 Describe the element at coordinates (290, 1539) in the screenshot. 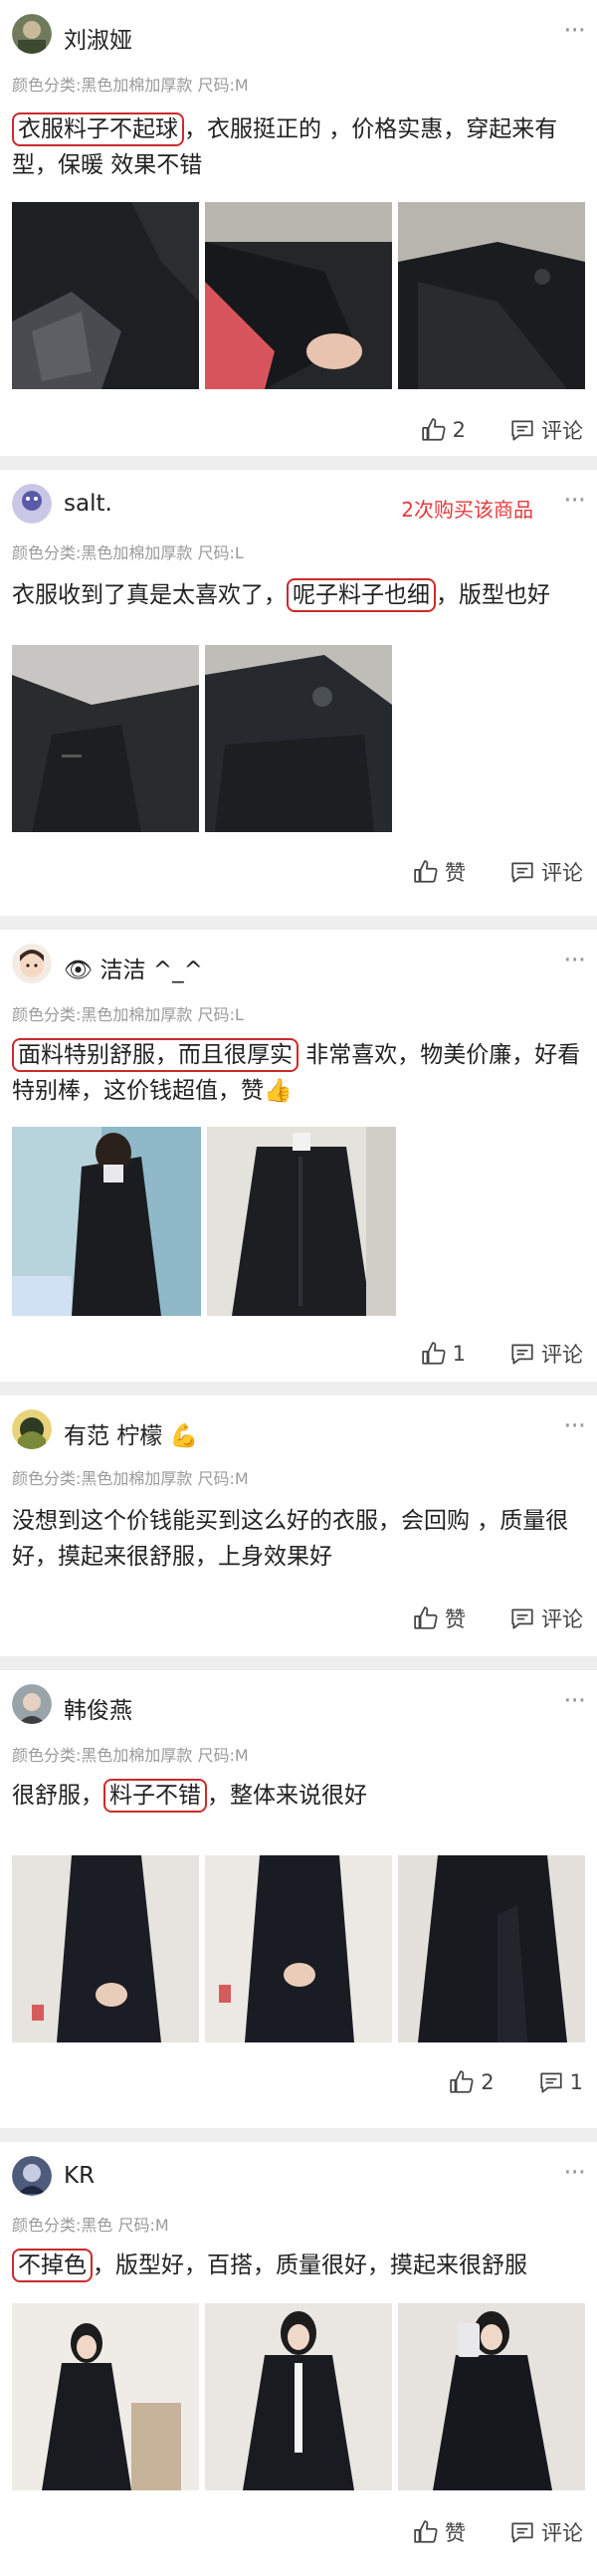

I see `review-text: 没想到这个价钱能买到这么好的衣服，会回购 ，质量很好，摸起来很舒服，上身效果好` at that location.